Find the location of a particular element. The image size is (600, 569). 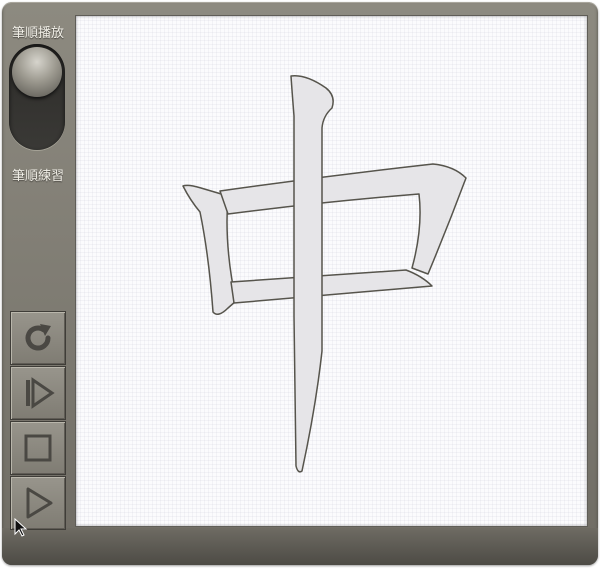

stop-icon is located at coordinates (38, 448).